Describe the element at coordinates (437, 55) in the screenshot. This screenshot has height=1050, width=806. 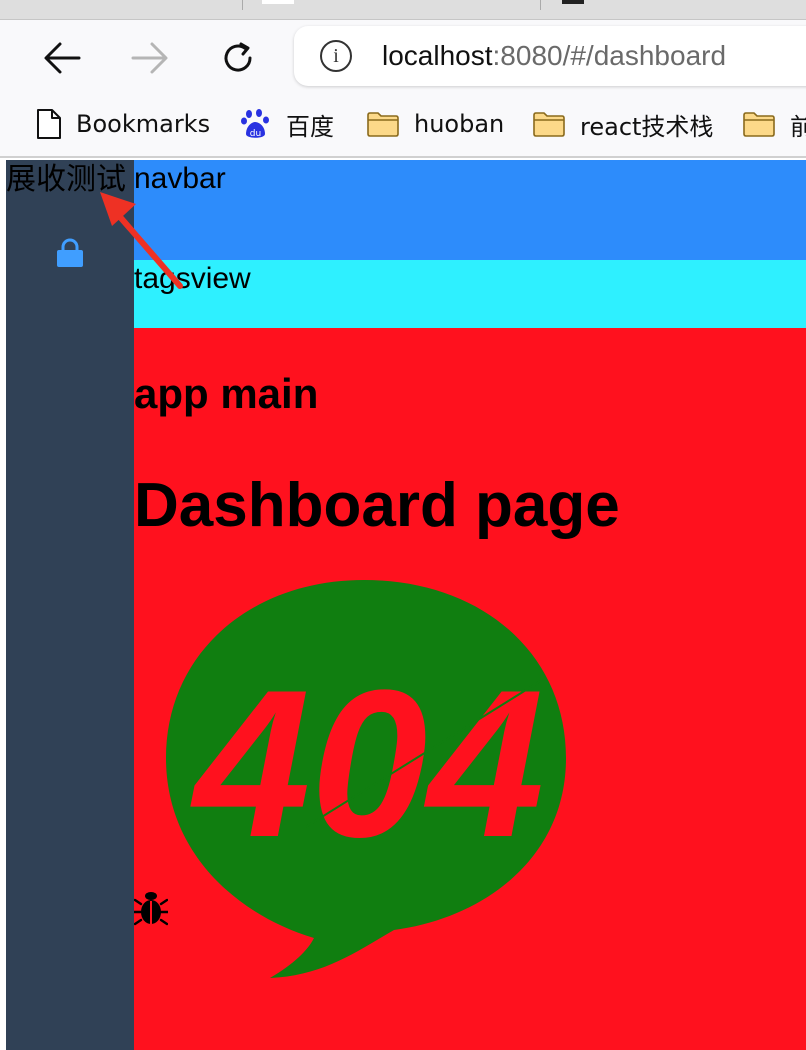
I see `url-host: localhost` at that location.